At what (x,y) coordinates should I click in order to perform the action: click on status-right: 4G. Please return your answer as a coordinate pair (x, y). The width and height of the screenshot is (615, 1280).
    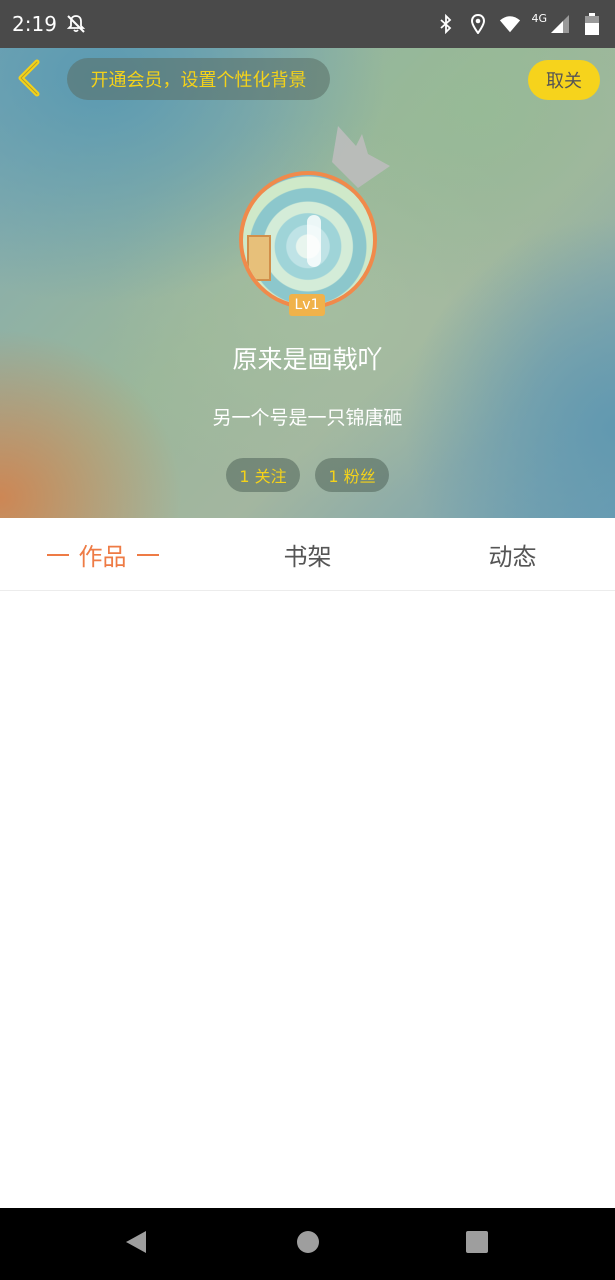
    Looking at the image, I should click on (519, 23).